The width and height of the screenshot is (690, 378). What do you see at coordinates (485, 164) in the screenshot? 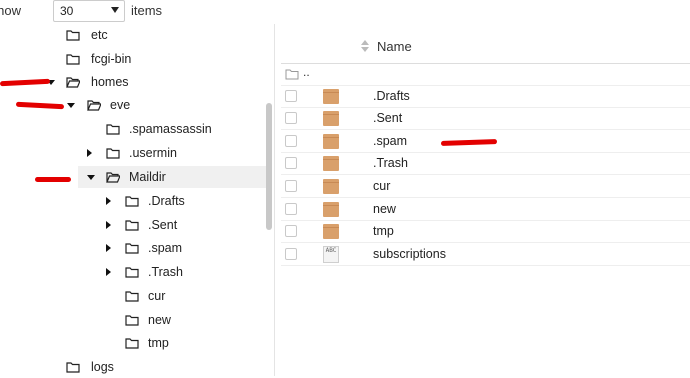
I see `file-row: .Trash` at bounding box center [485, 164].